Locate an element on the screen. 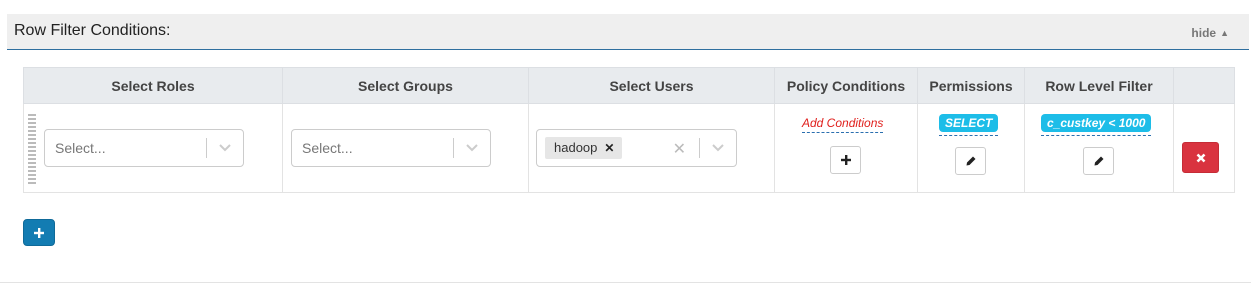 This screenshot has width=1251, height=284. clear-icon: ✕ is located at coordinates (679, 149).